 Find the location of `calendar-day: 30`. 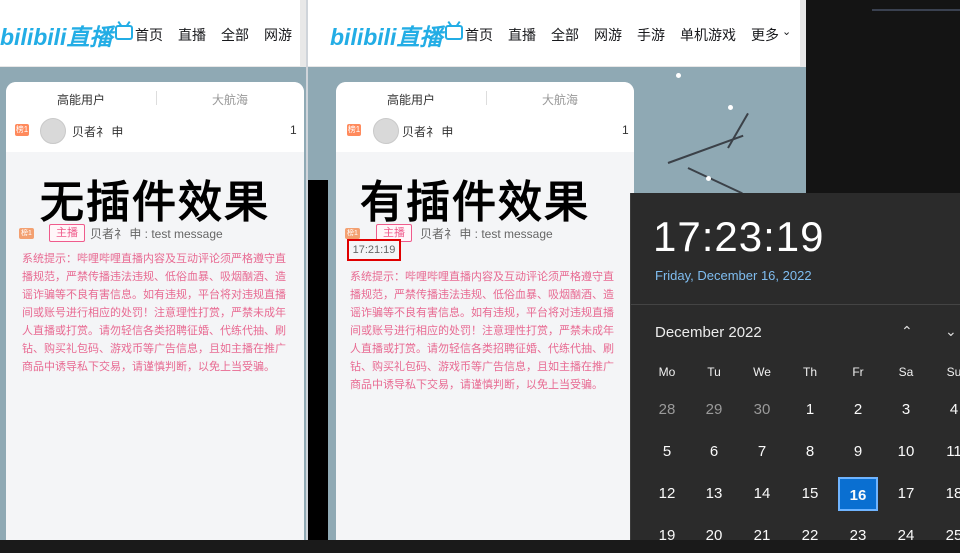

calendar-day: 30 is located at coordinates (762, 410).